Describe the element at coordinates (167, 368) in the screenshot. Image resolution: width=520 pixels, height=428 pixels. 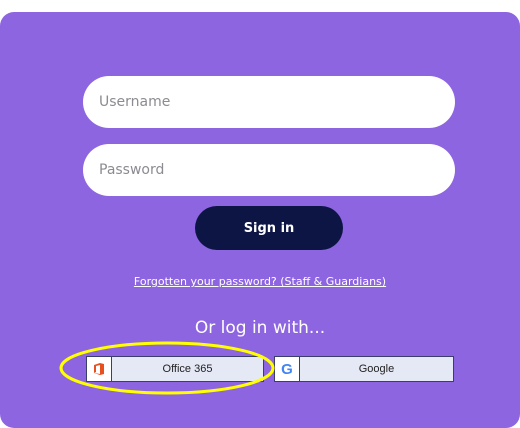
I see `highlight-ellipse` at that location.